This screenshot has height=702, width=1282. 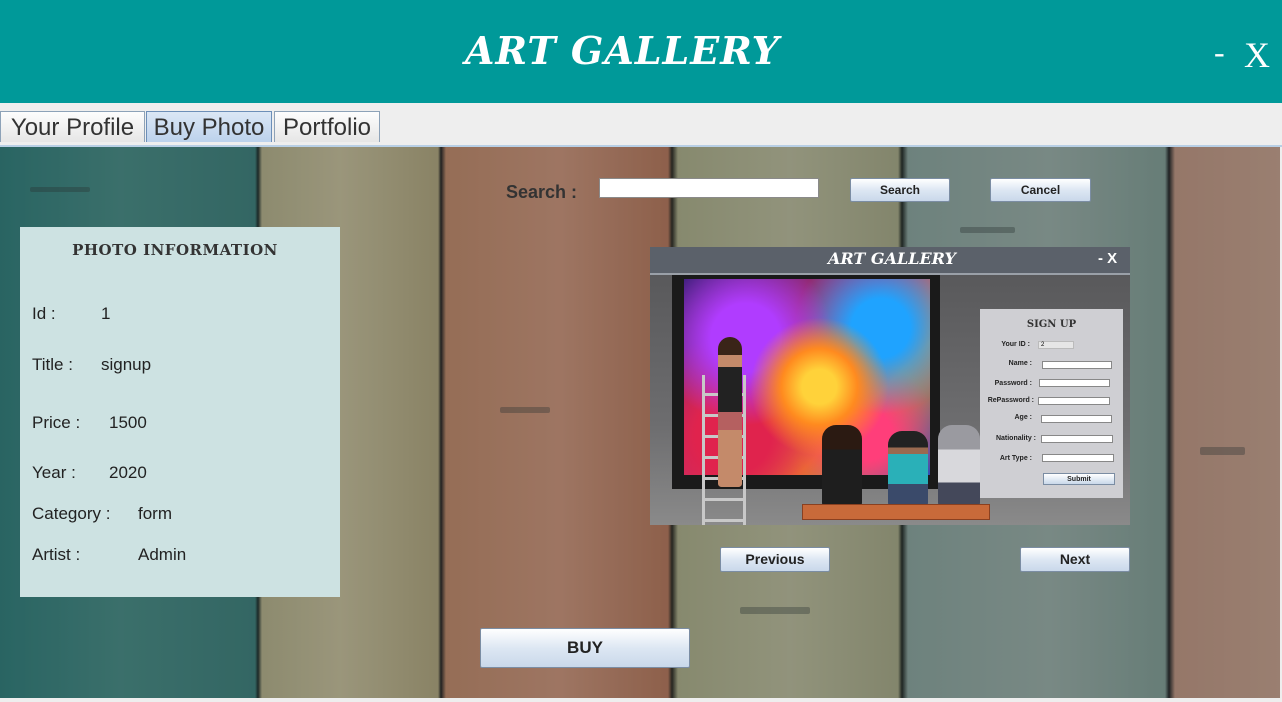 I want to click on next-button: Next, so click(x=1075, y=559).